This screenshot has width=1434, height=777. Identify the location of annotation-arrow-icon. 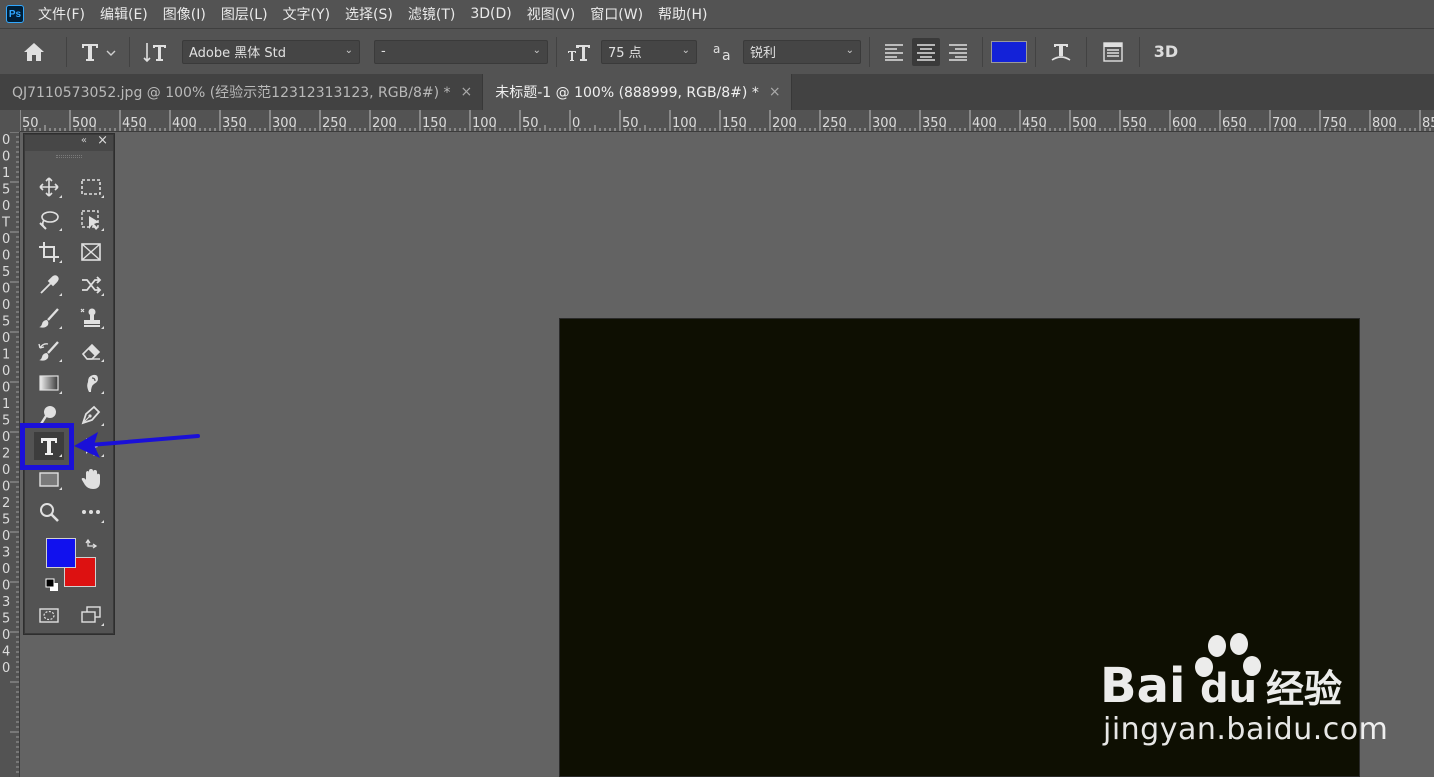
(137, 445).